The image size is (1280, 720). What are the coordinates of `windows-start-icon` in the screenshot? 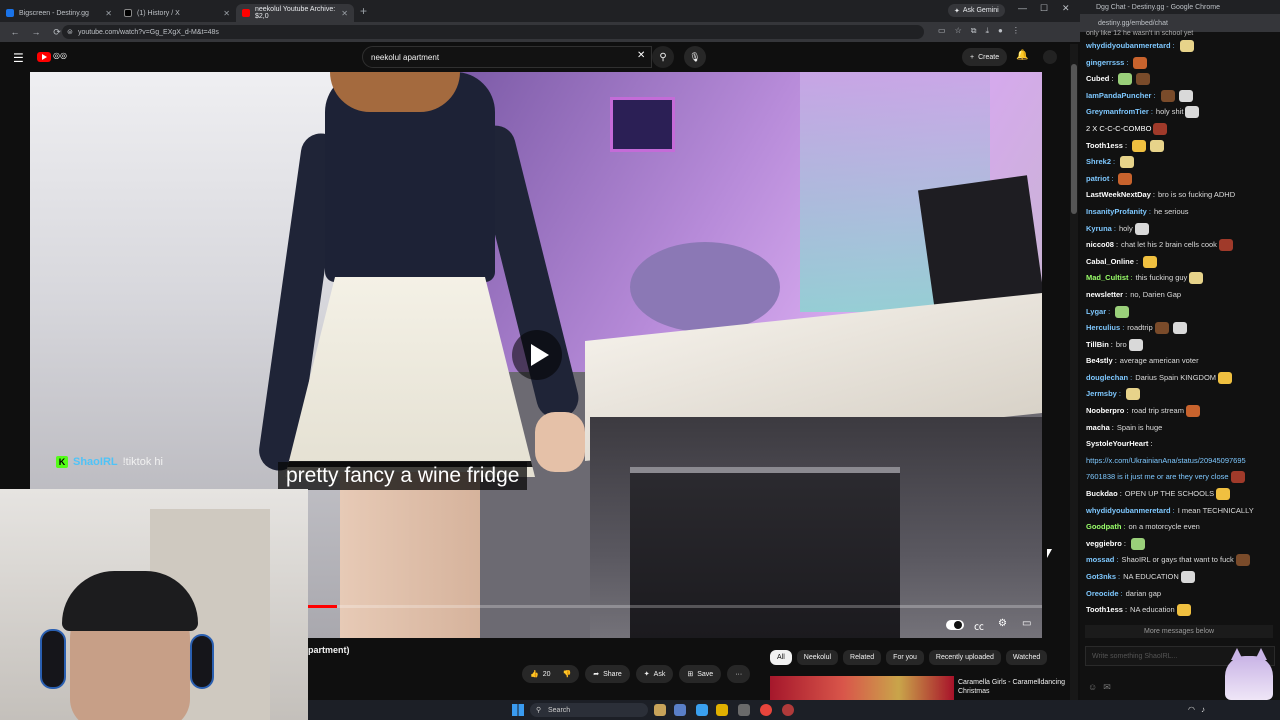 It's located at (518, 710).